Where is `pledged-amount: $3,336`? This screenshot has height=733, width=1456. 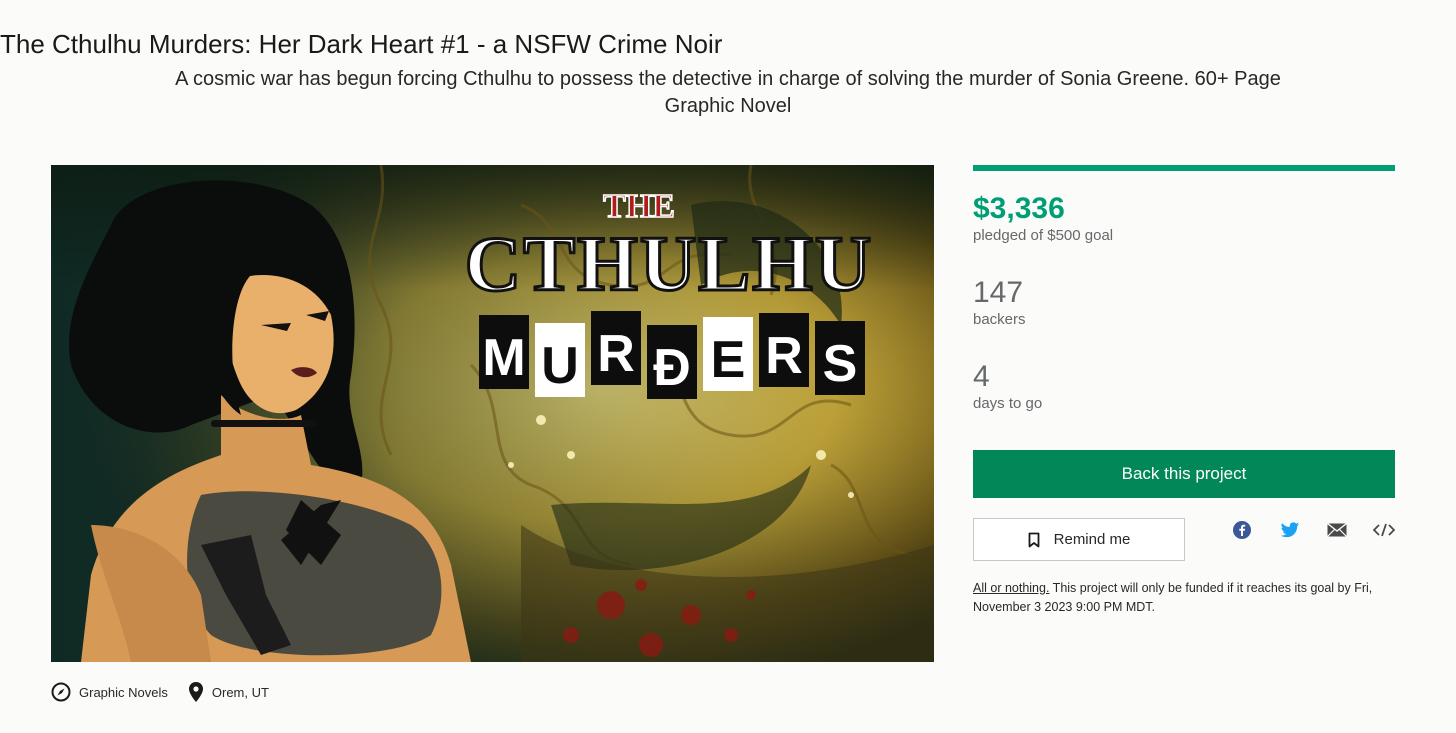 pledged-amount: $3,336 is located at coordinates (1019, 208).